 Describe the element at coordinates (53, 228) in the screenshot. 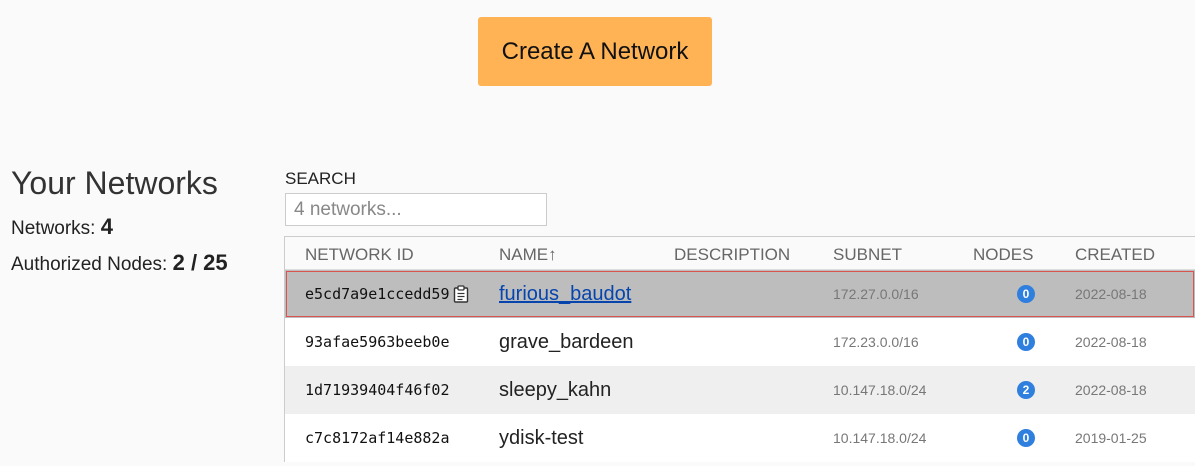

I see `networks-count-label: Networks:` at that location.